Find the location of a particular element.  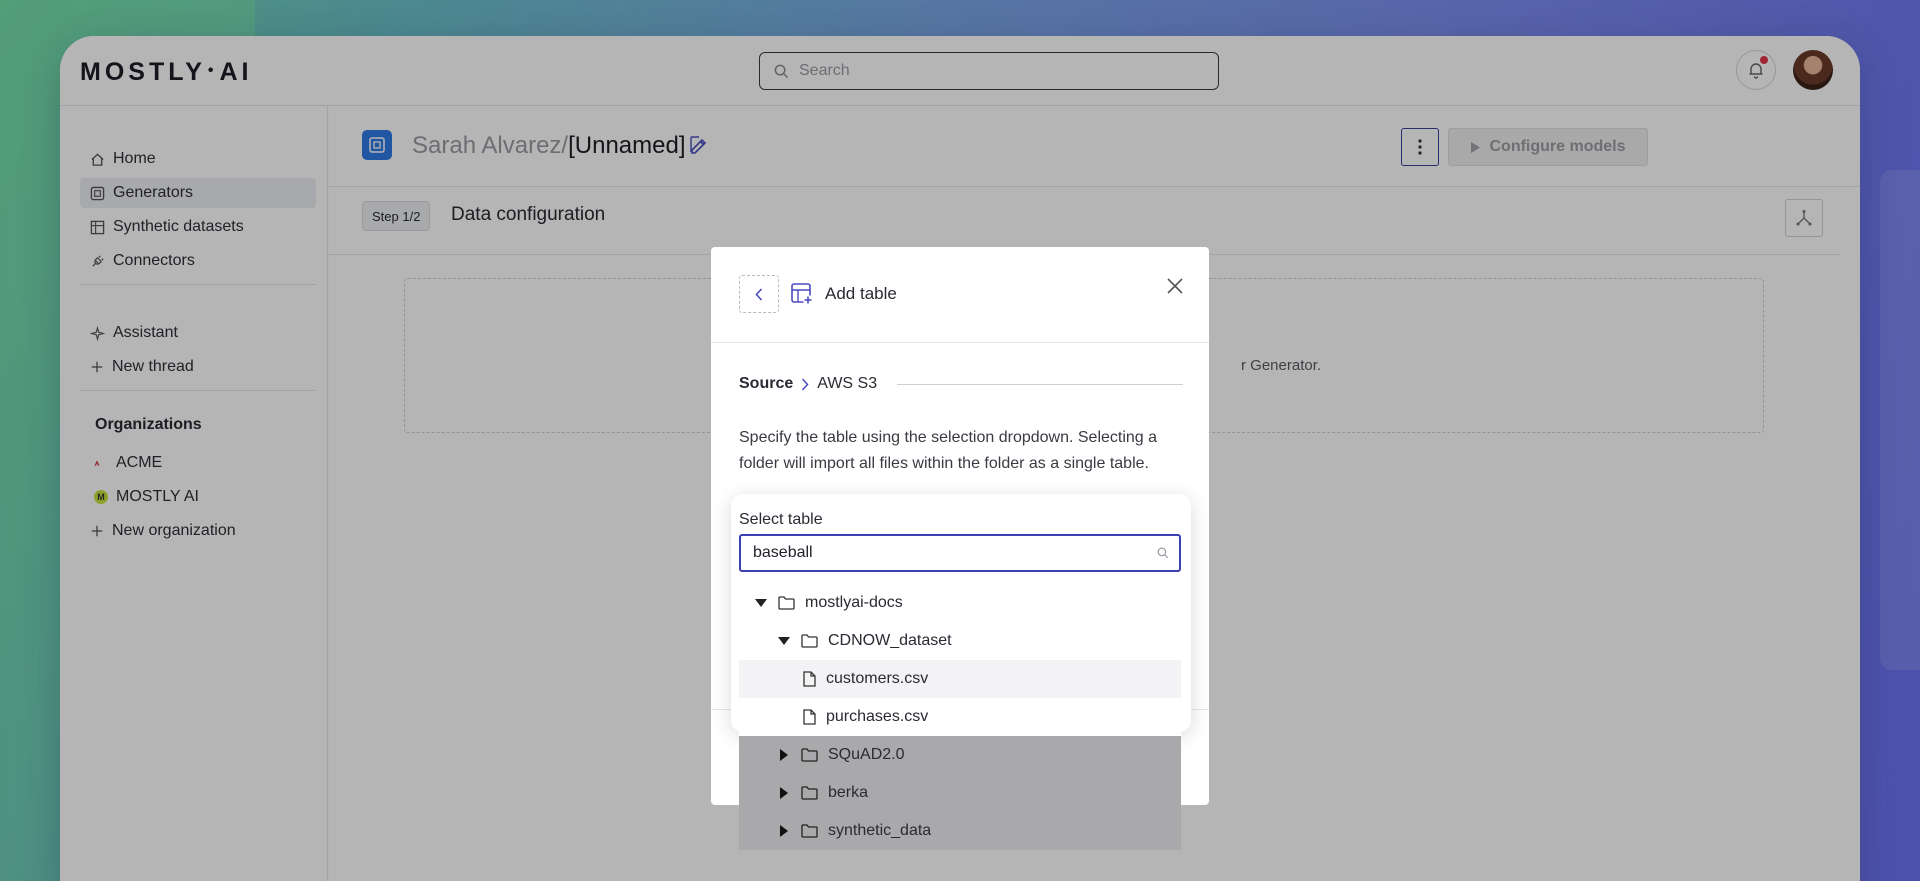

close-icon is located at coordinates (1175, 286).